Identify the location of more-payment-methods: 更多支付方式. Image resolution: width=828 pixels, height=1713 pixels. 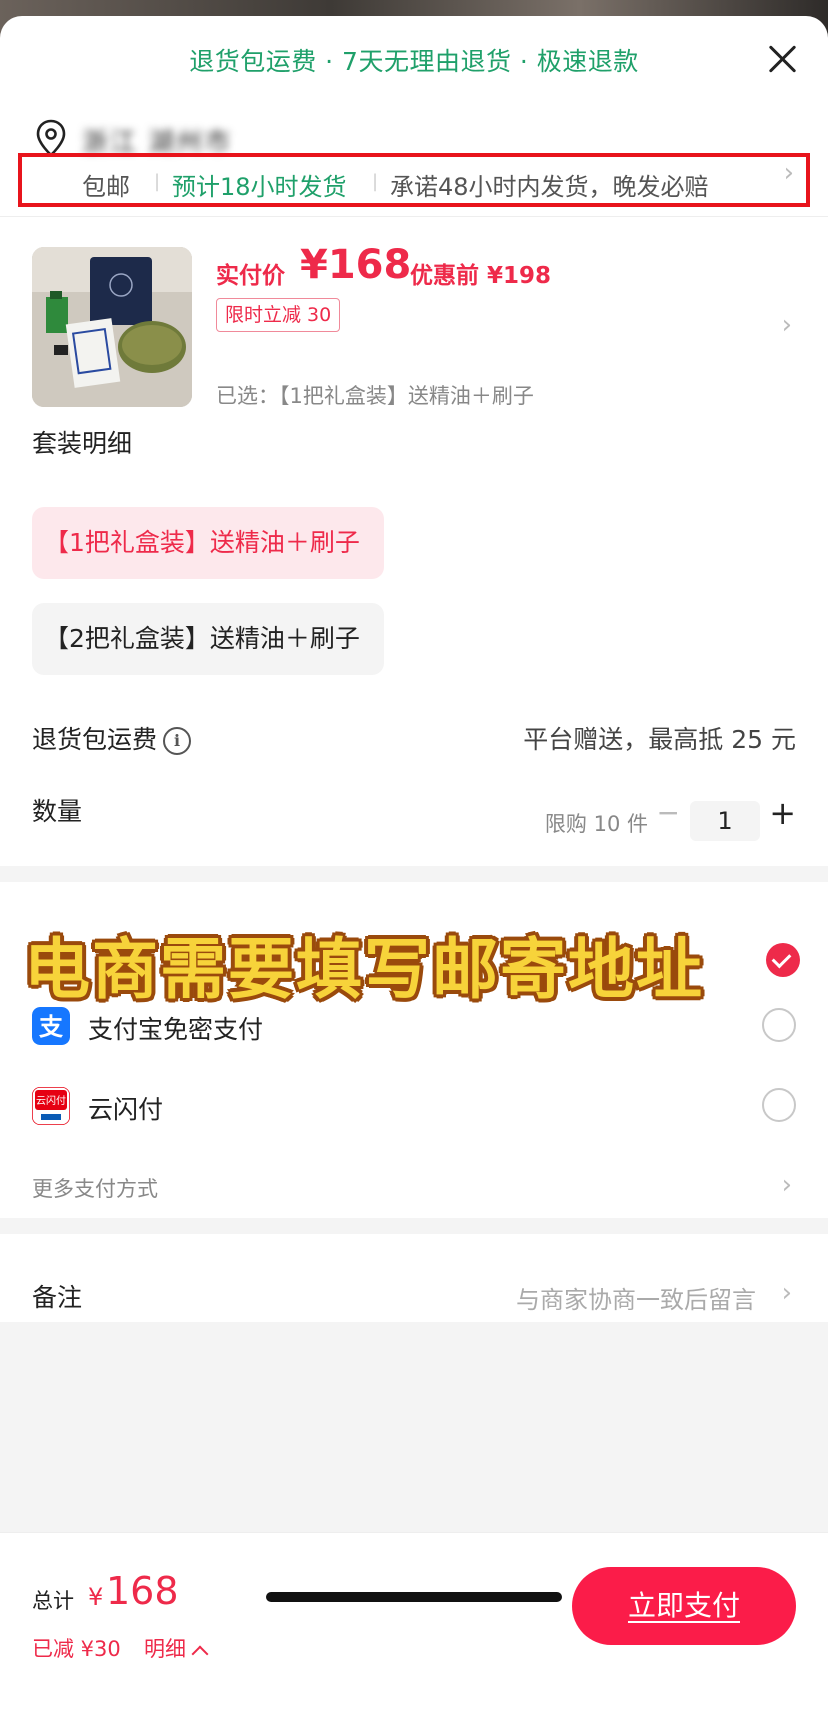
(95, 1188).